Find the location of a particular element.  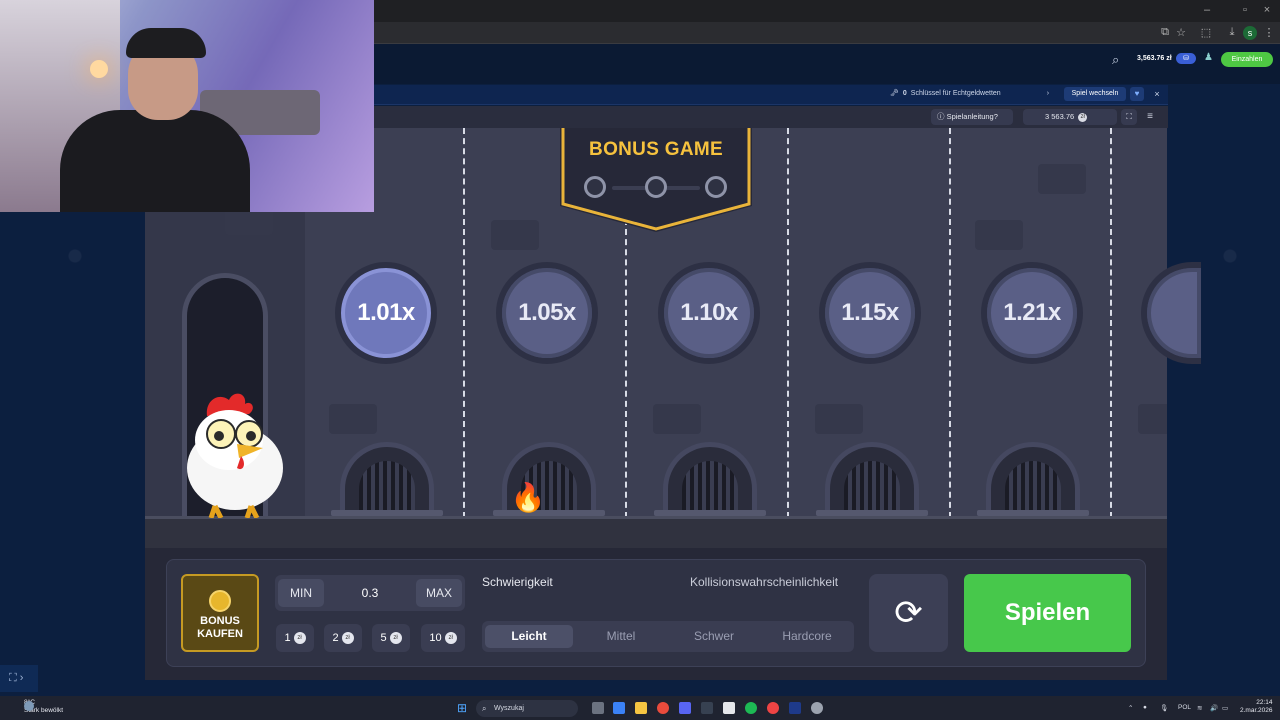

webcam-overlay is located at coordinates (187, 106).